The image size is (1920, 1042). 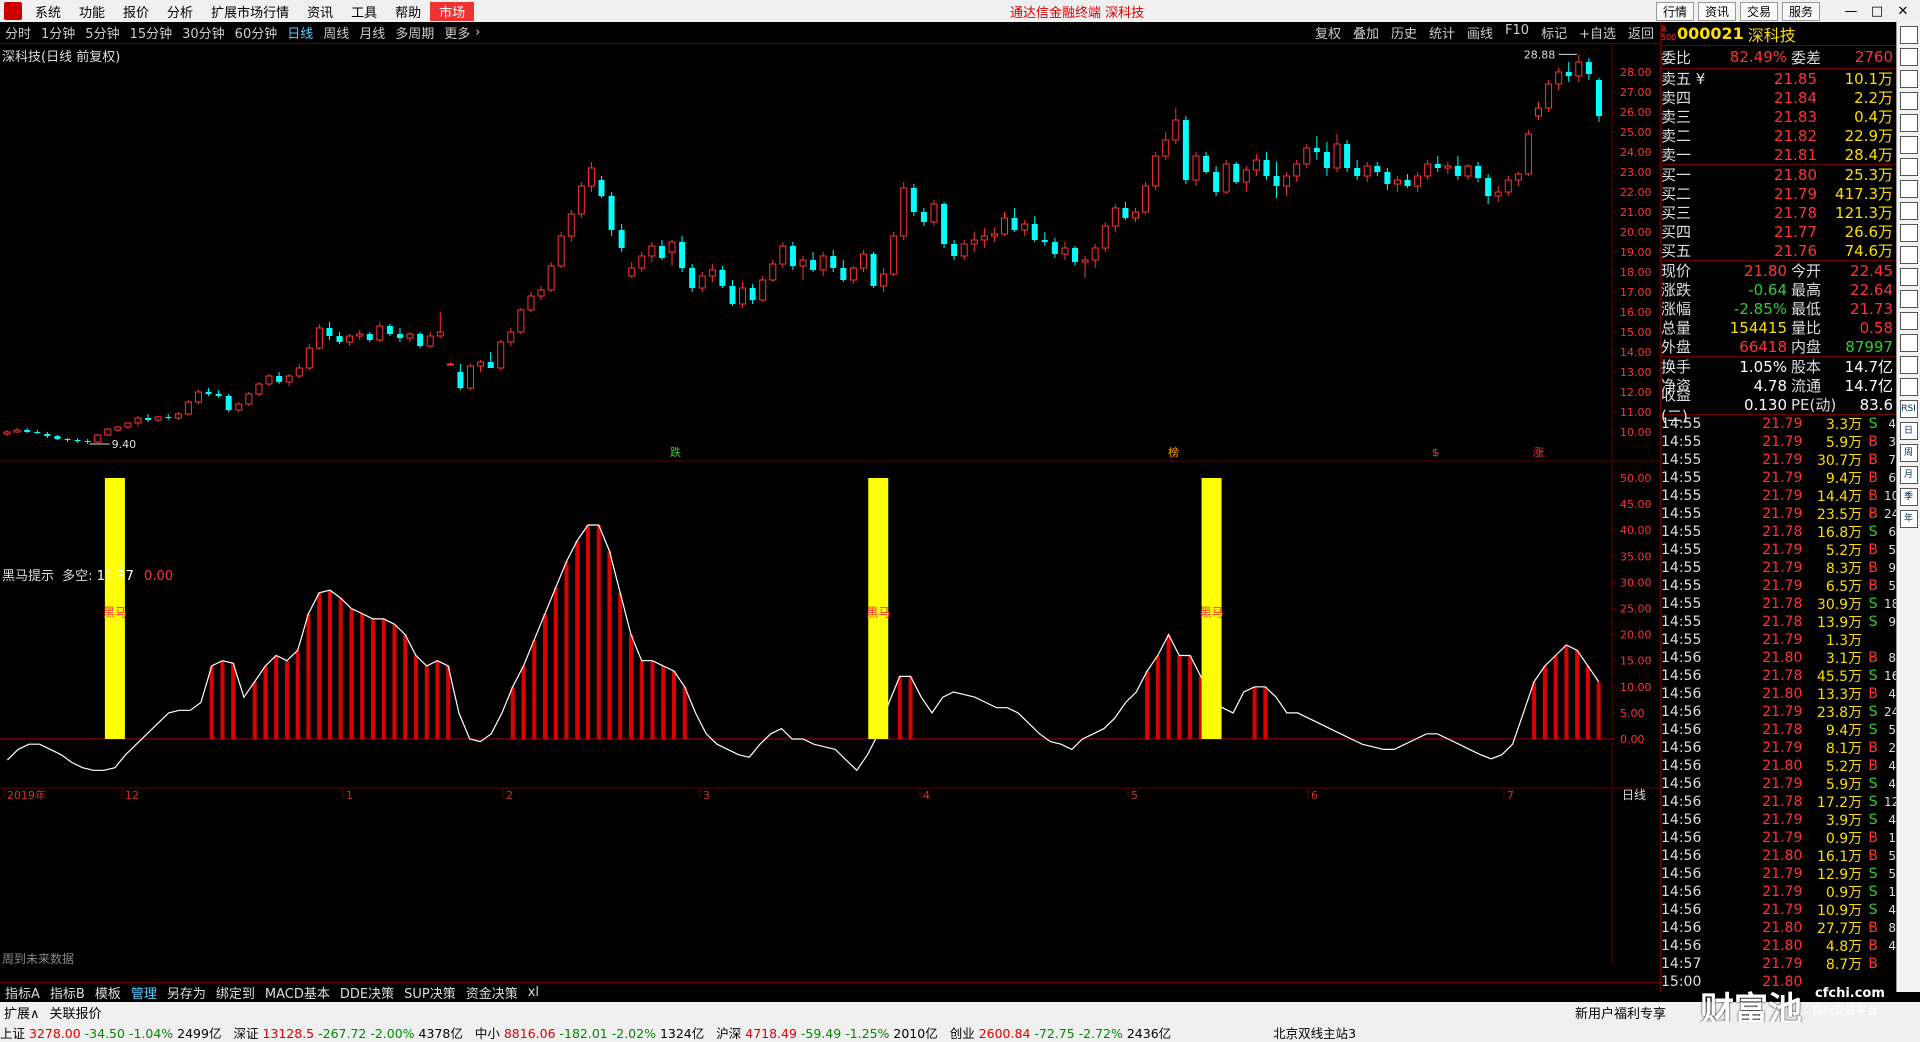 I want to click on tool-adjust: 复权, so click(x=1328, y=32).